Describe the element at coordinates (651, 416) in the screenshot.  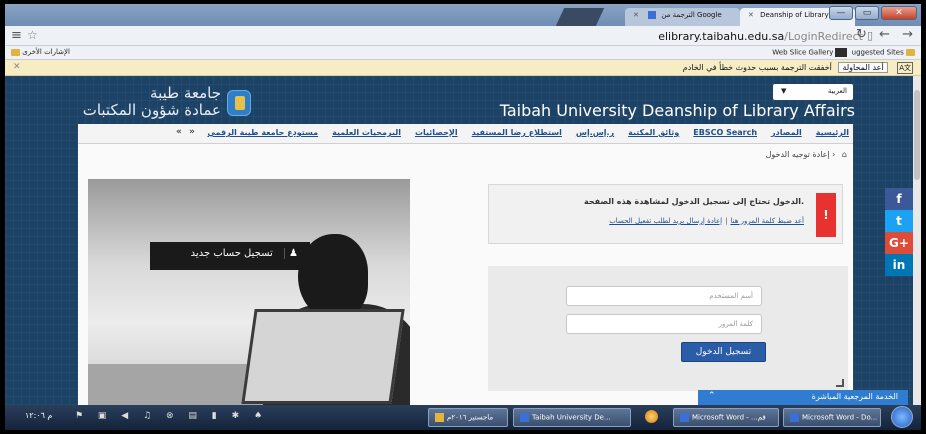
I see `browser-taskbar-icon` at that location.